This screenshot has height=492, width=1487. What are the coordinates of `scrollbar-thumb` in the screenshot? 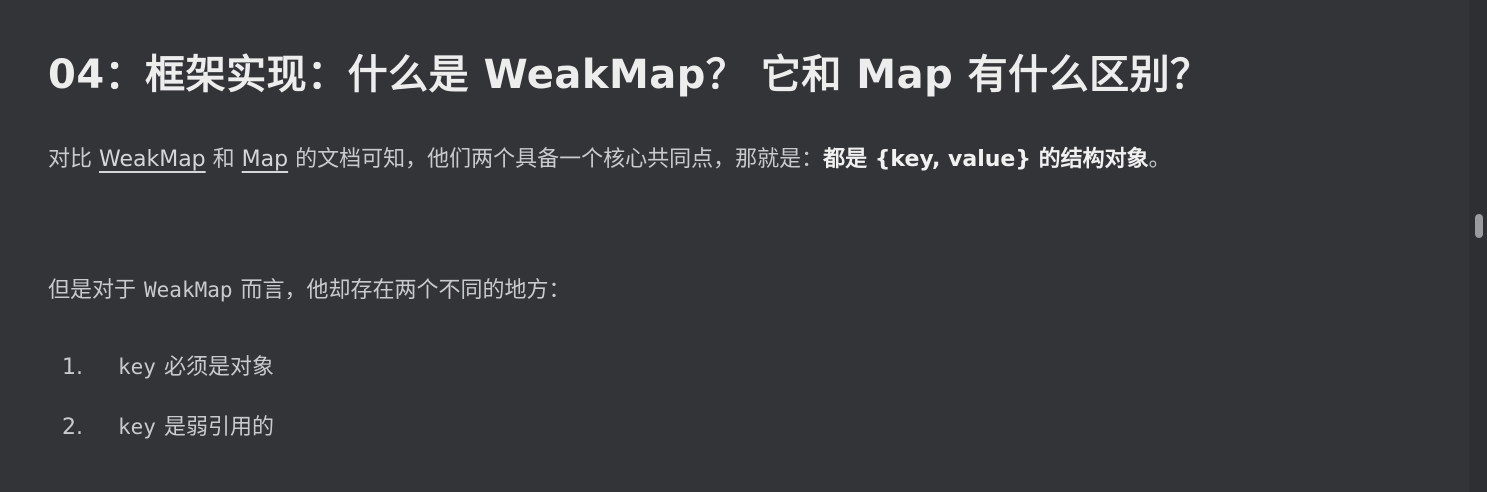 It's located at (1479, 226).